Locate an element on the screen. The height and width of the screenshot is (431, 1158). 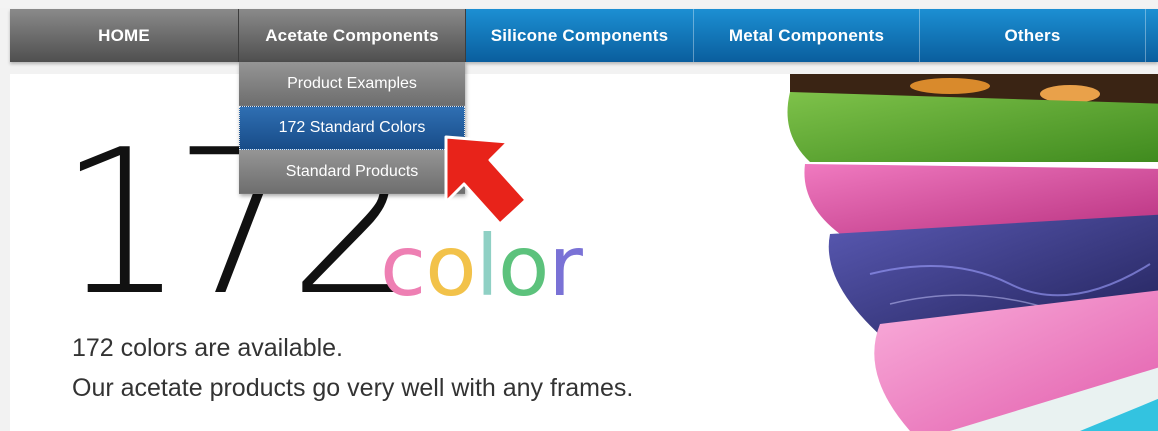
top-strip is located at coordinates (579, 4).